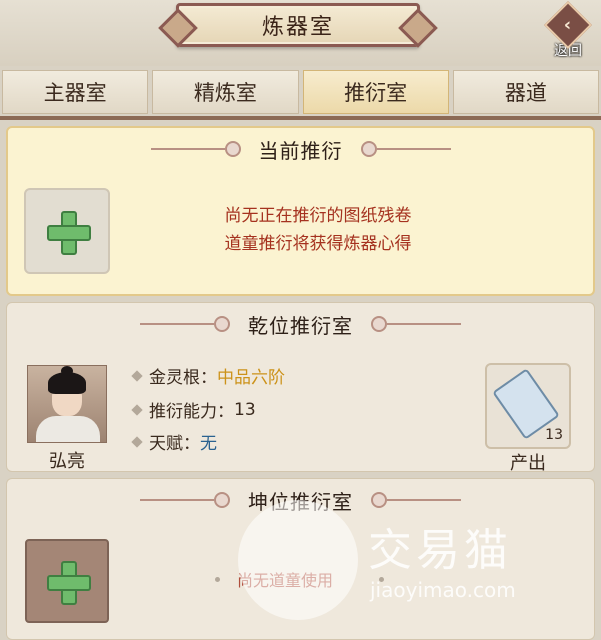 This screenshot has height=640, width=601. I want to click on attr-deduce-ability: 推衍能力： 13, so click(193, 409).